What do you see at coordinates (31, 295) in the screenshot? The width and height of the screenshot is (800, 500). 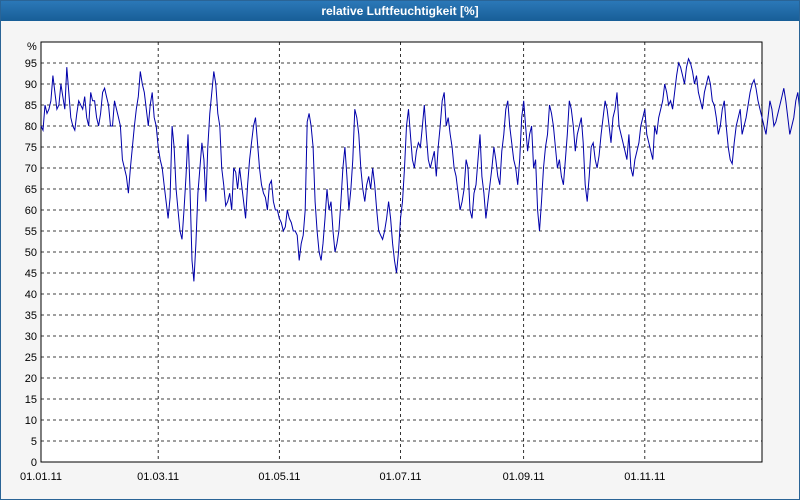 I see `y-tick-label: 40` at bounding box center [31, 295].